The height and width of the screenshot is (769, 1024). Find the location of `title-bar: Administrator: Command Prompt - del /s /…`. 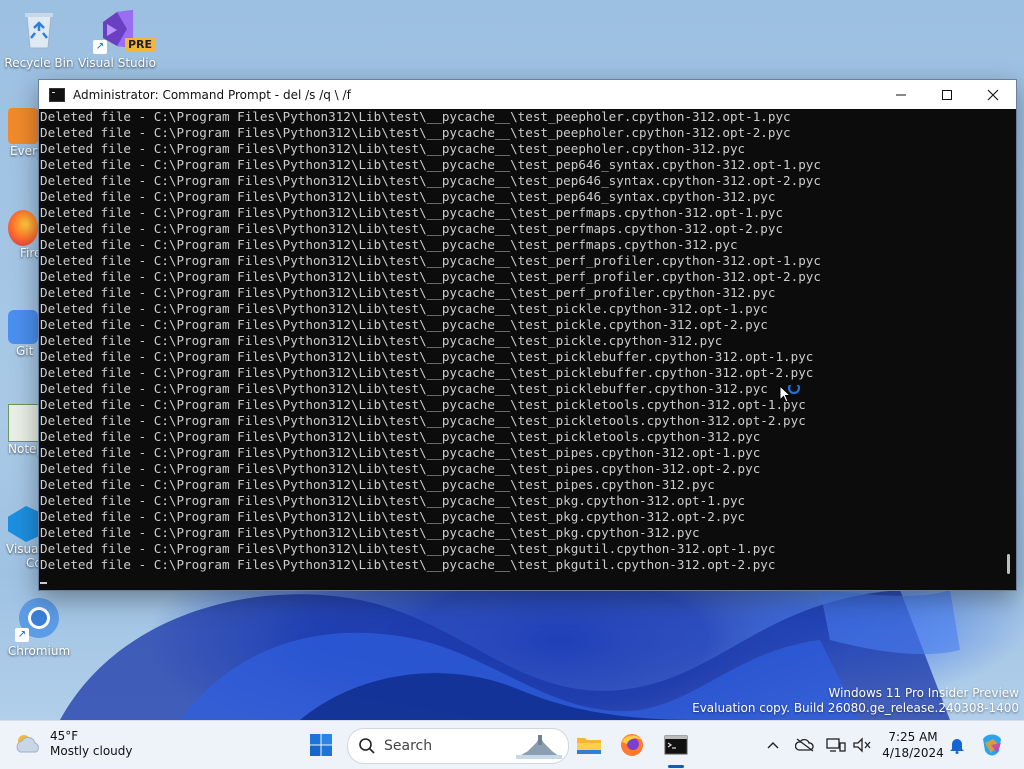

title-bar: Administrator: Command Prompt - del /s /… is located at coordinates (527, 94).